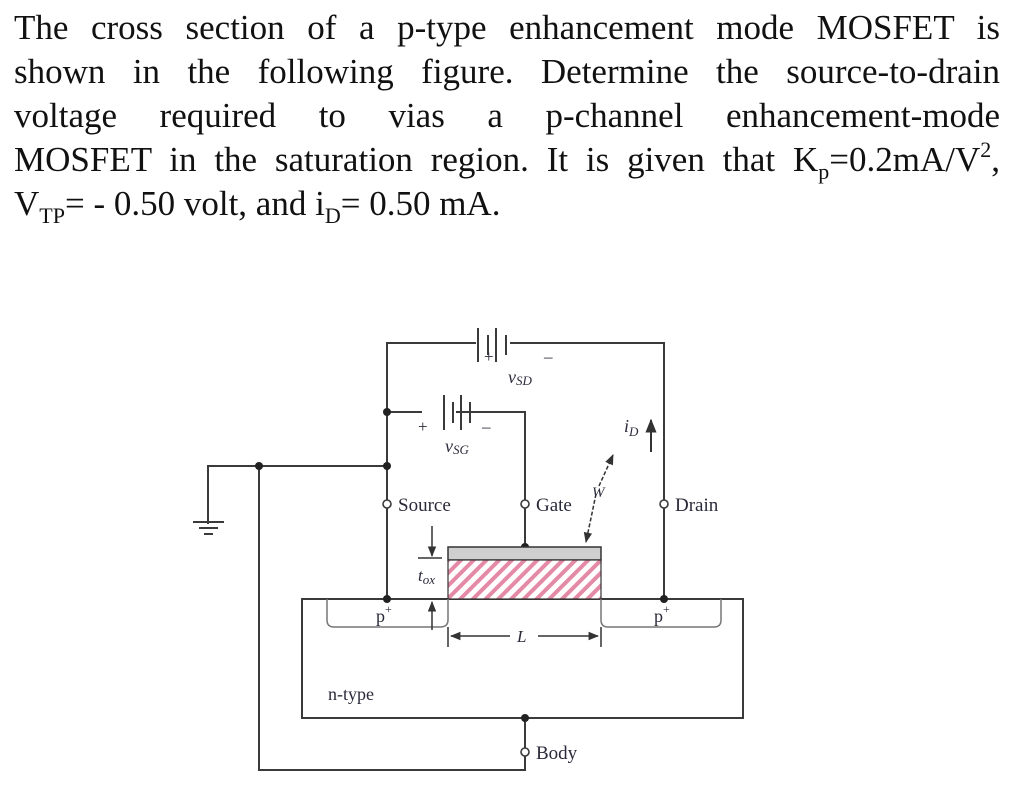 This screenshot has height=791, width=1021. I want to click on body-return-wire, so click(392, 618).